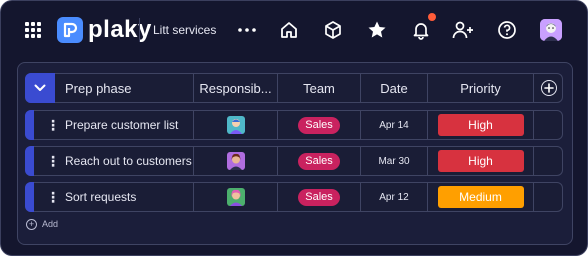 The height and width of the screenshot is (256, 588). What do you see at coordinates (33, 30) in the screenshot?
I see `apps-grid-icon` at bounding box center [33, 30].